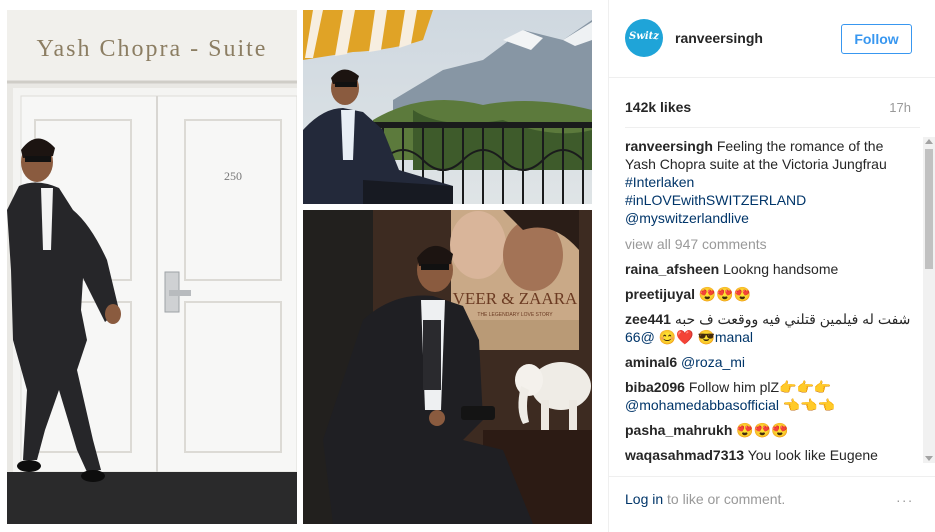  Describe the element at coordinates (233, 176) in the screenshot. I see `door-number: 250` at that location.